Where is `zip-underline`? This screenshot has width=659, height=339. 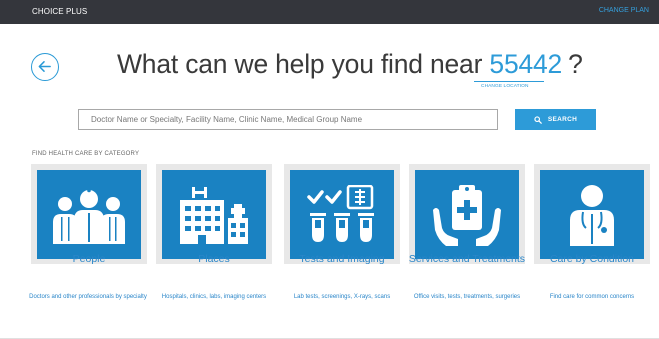
zip-underline is located at coordinates (509, 81).